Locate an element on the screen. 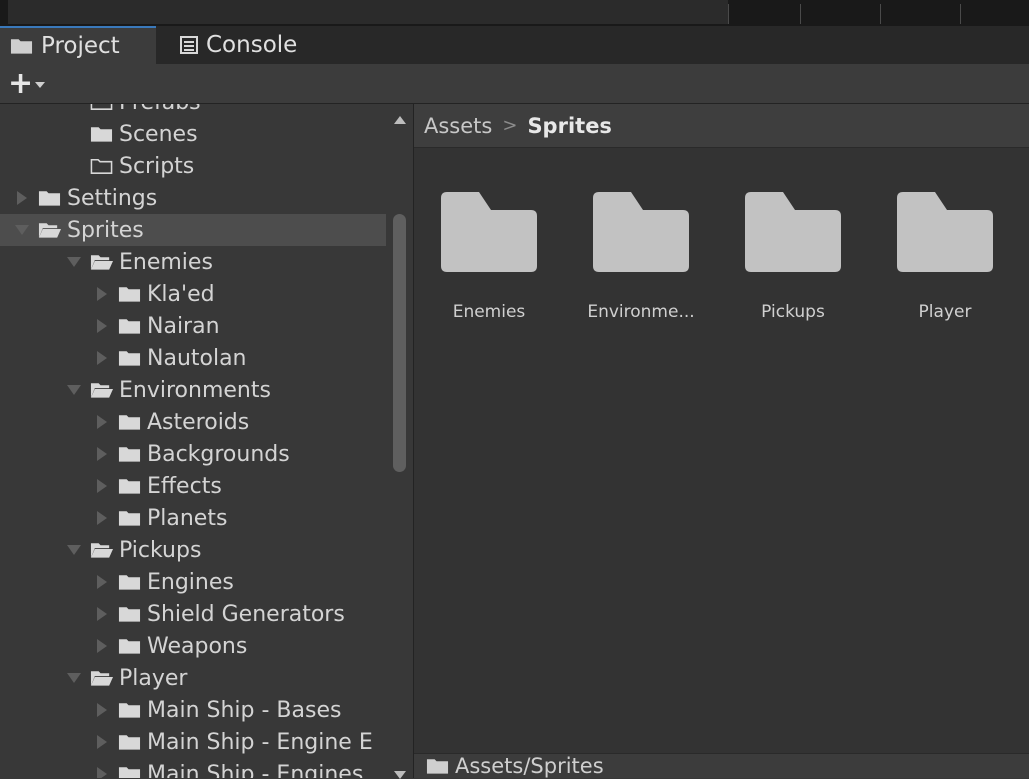  tab-console: Console is located at coordinates (245, 45).